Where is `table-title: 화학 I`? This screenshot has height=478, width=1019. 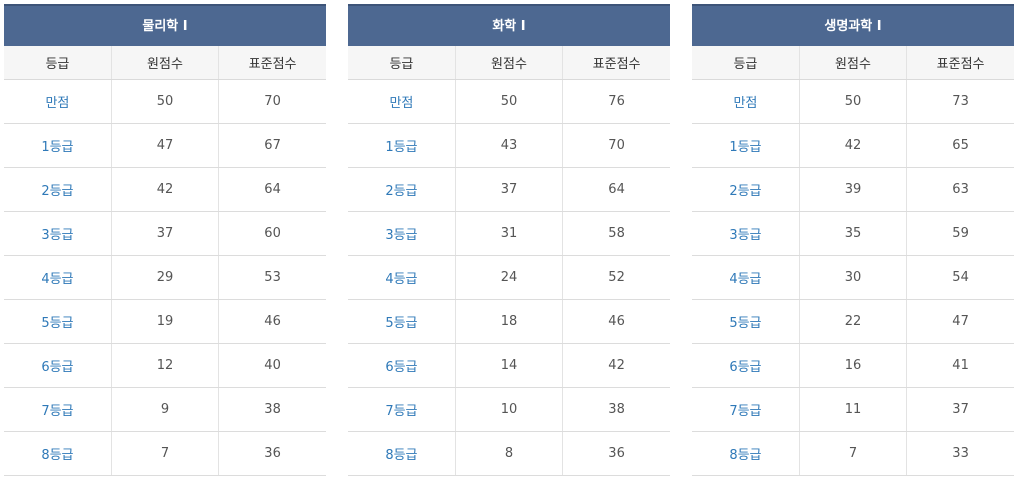
table-title: 화학 I is located at coordinates (509, 25).